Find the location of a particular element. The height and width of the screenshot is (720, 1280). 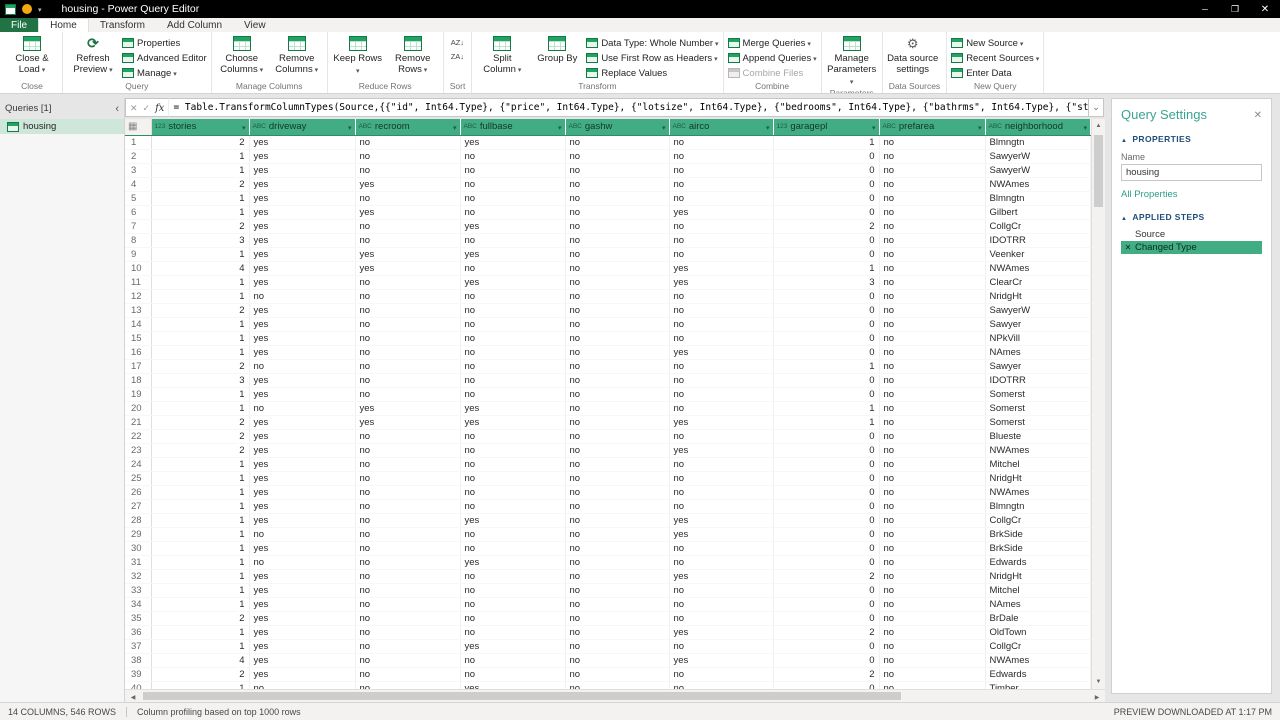

row-number: 24 is located at coordinates (138, 464).